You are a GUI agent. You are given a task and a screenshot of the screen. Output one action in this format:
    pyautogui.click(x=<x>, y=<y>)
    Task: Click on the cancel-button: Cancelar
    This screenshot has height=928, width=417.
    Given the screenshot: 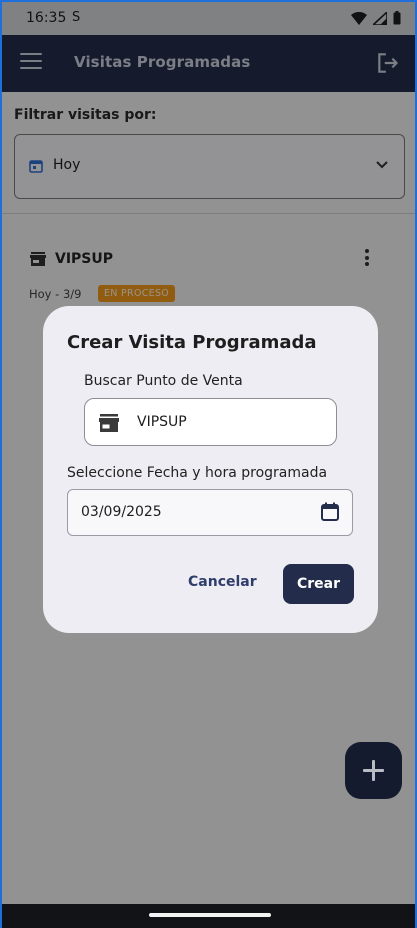 What is the action you would take?
    pyautogui.click(x=222, y=582)
    